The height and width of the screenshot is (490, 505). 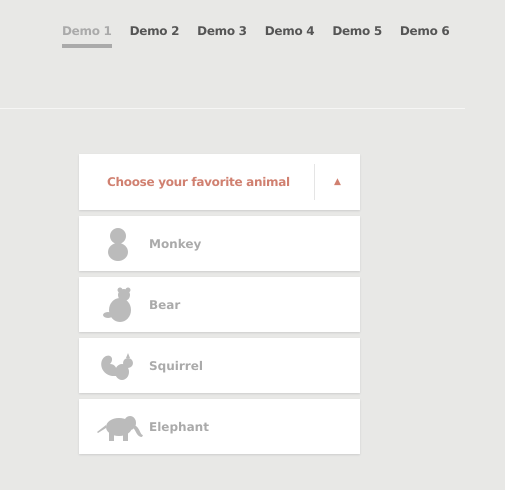 I want to click on dropdown-header: Choose your favorite animal ▲, so click(x=219, y=182).